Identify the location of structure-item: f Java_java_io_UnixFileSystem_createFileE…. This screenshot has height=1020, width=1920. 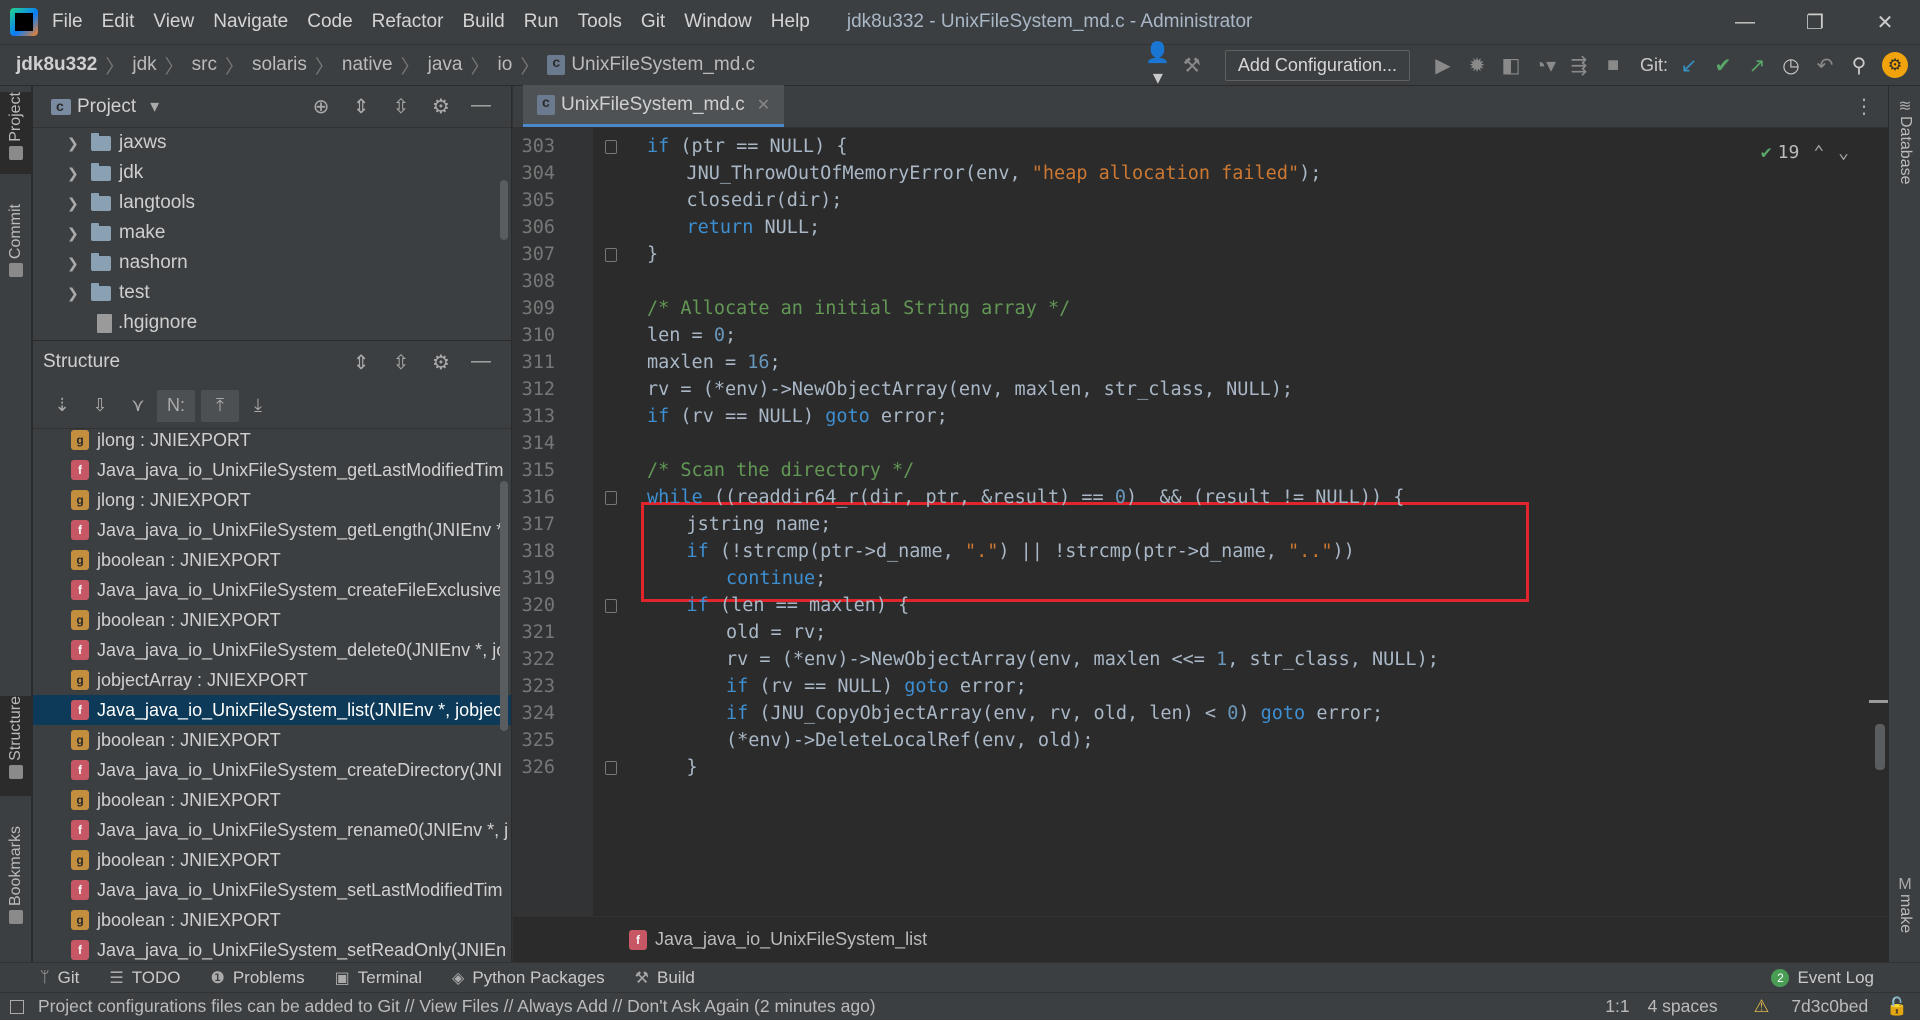
(272, 590).